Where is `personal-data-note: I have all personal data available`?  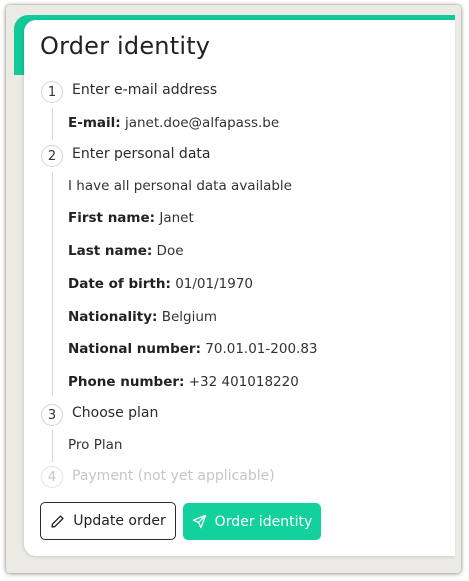
personal-data-note: I have all personal data available is located at coordinates (180, 186).